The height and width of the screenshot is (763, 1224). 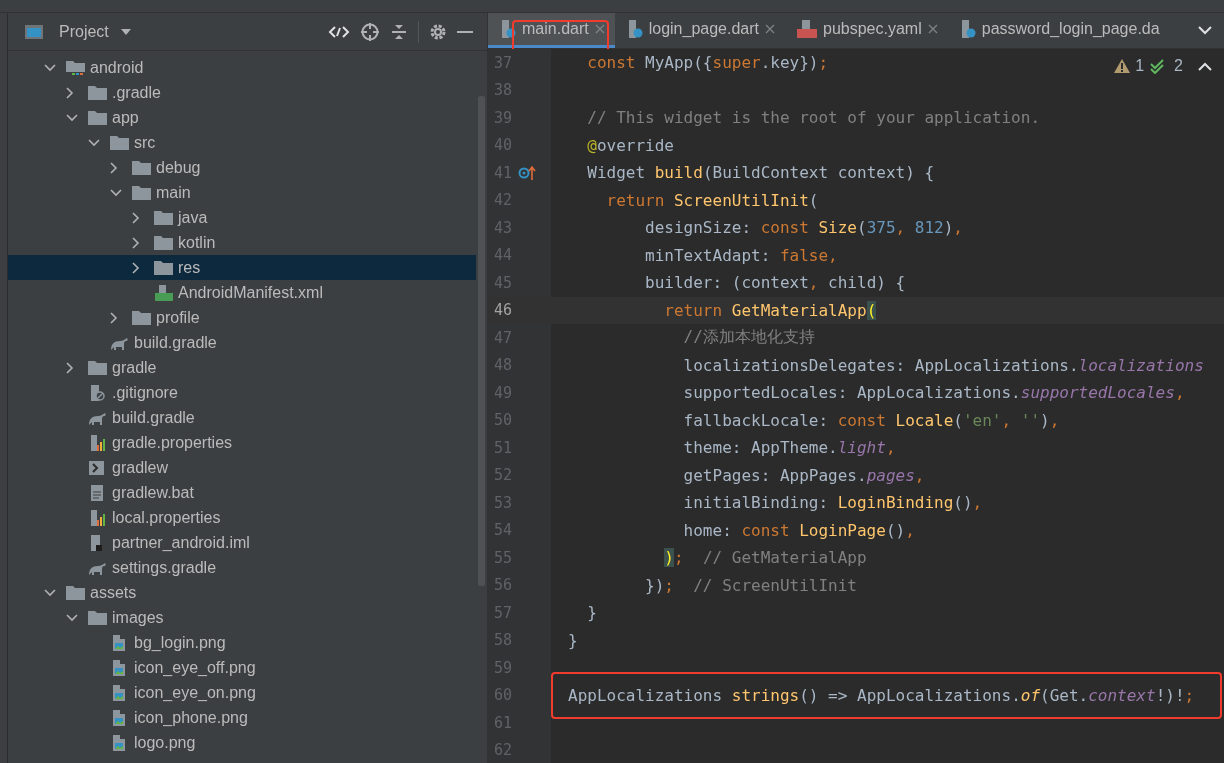 What do you see at coordinates (1122, 66) in the screenshot?
I see `warning-icon` at bounding box center [1122, 66].